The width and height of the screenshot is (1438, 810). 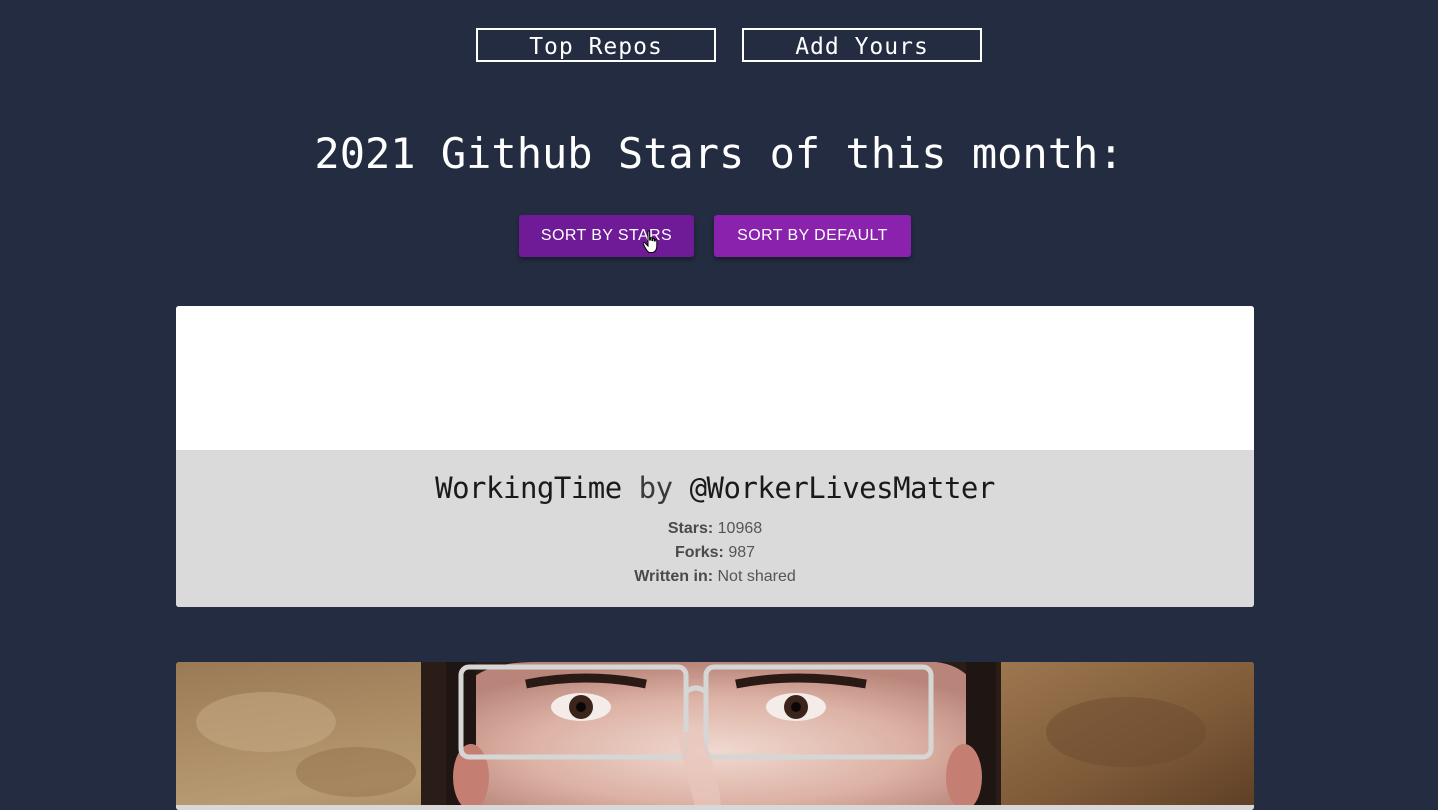 What do you see at coordinates (812, 236) in the screenshot?
I see `sort-by-default-button: SORT BY DEFAULT` at bounding box center [812, 236].